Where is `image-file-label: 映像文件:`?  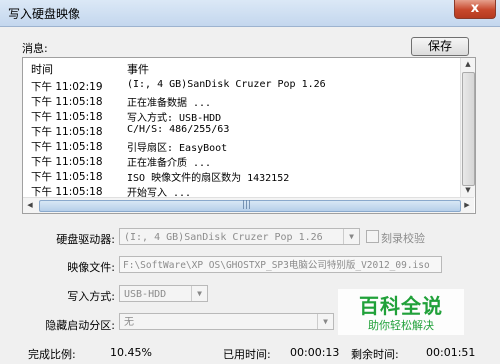
image-file-label: 映像文件: is located at coordinates (91, 267).